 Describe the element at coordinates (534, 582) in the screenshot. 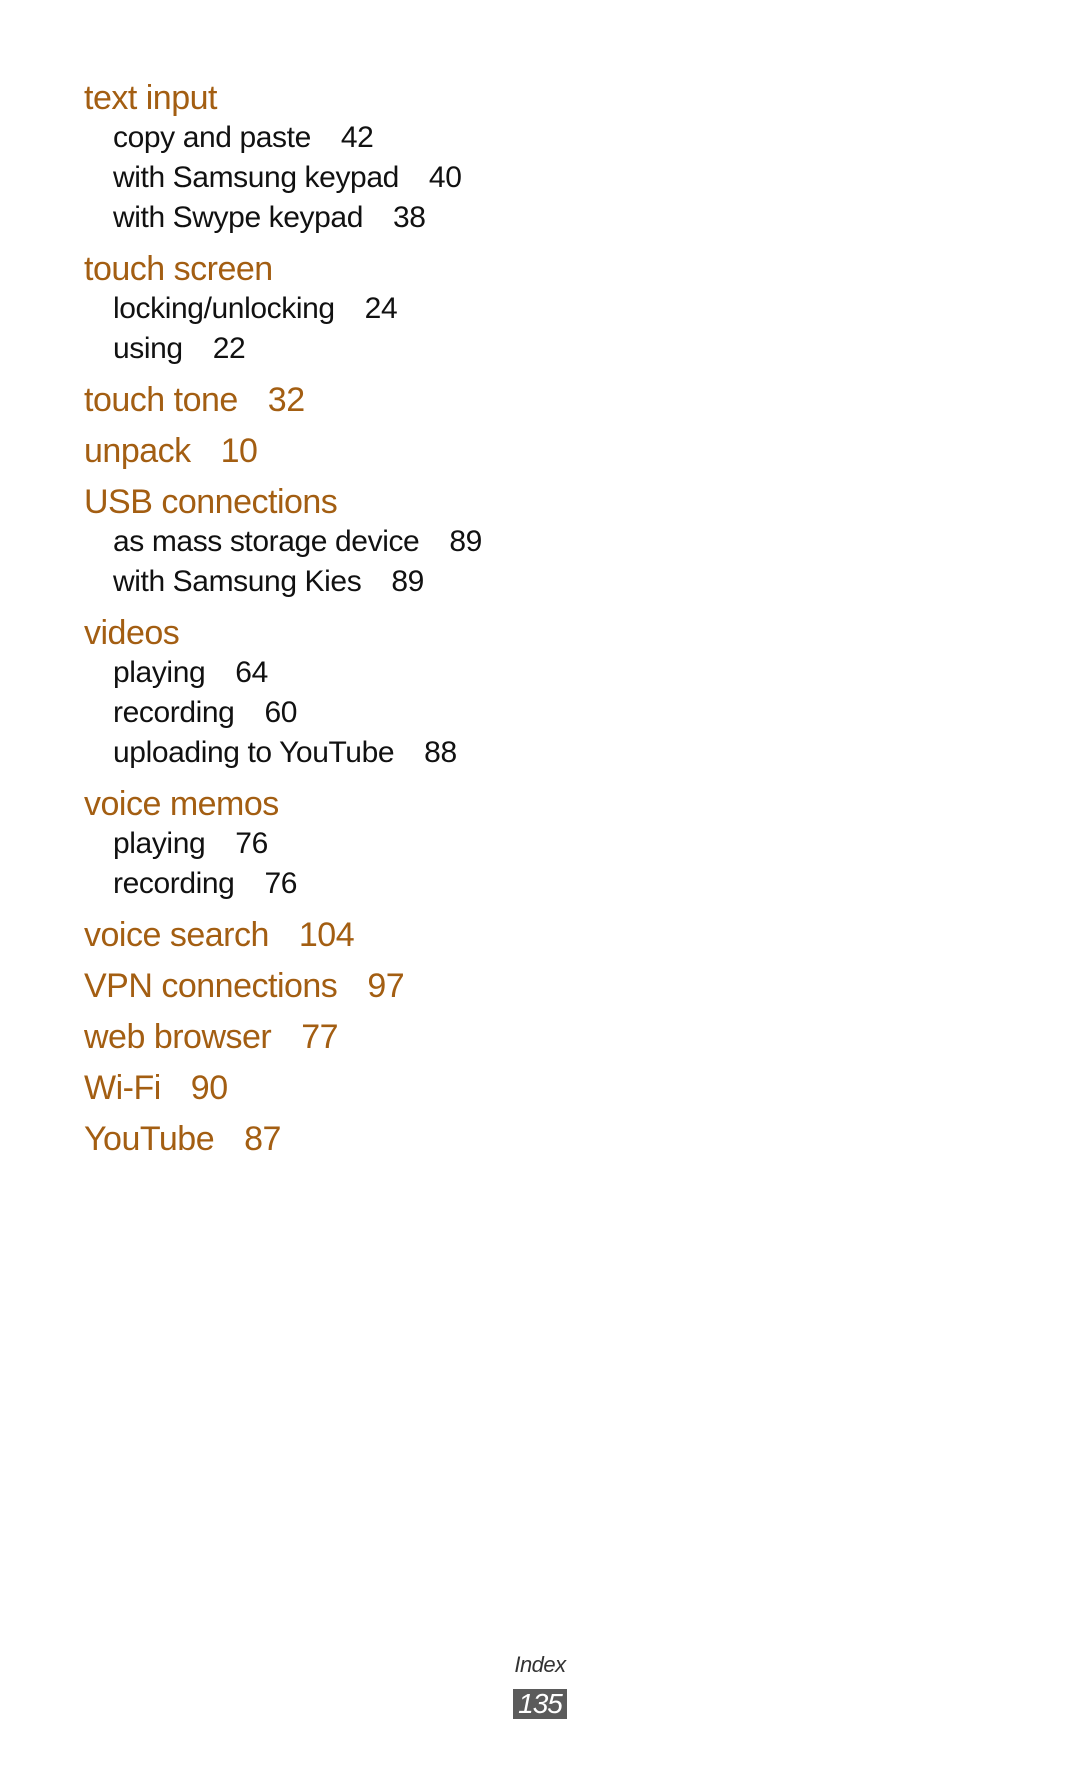

I see `index-subentry: with Samsung Kies 89` at that location.